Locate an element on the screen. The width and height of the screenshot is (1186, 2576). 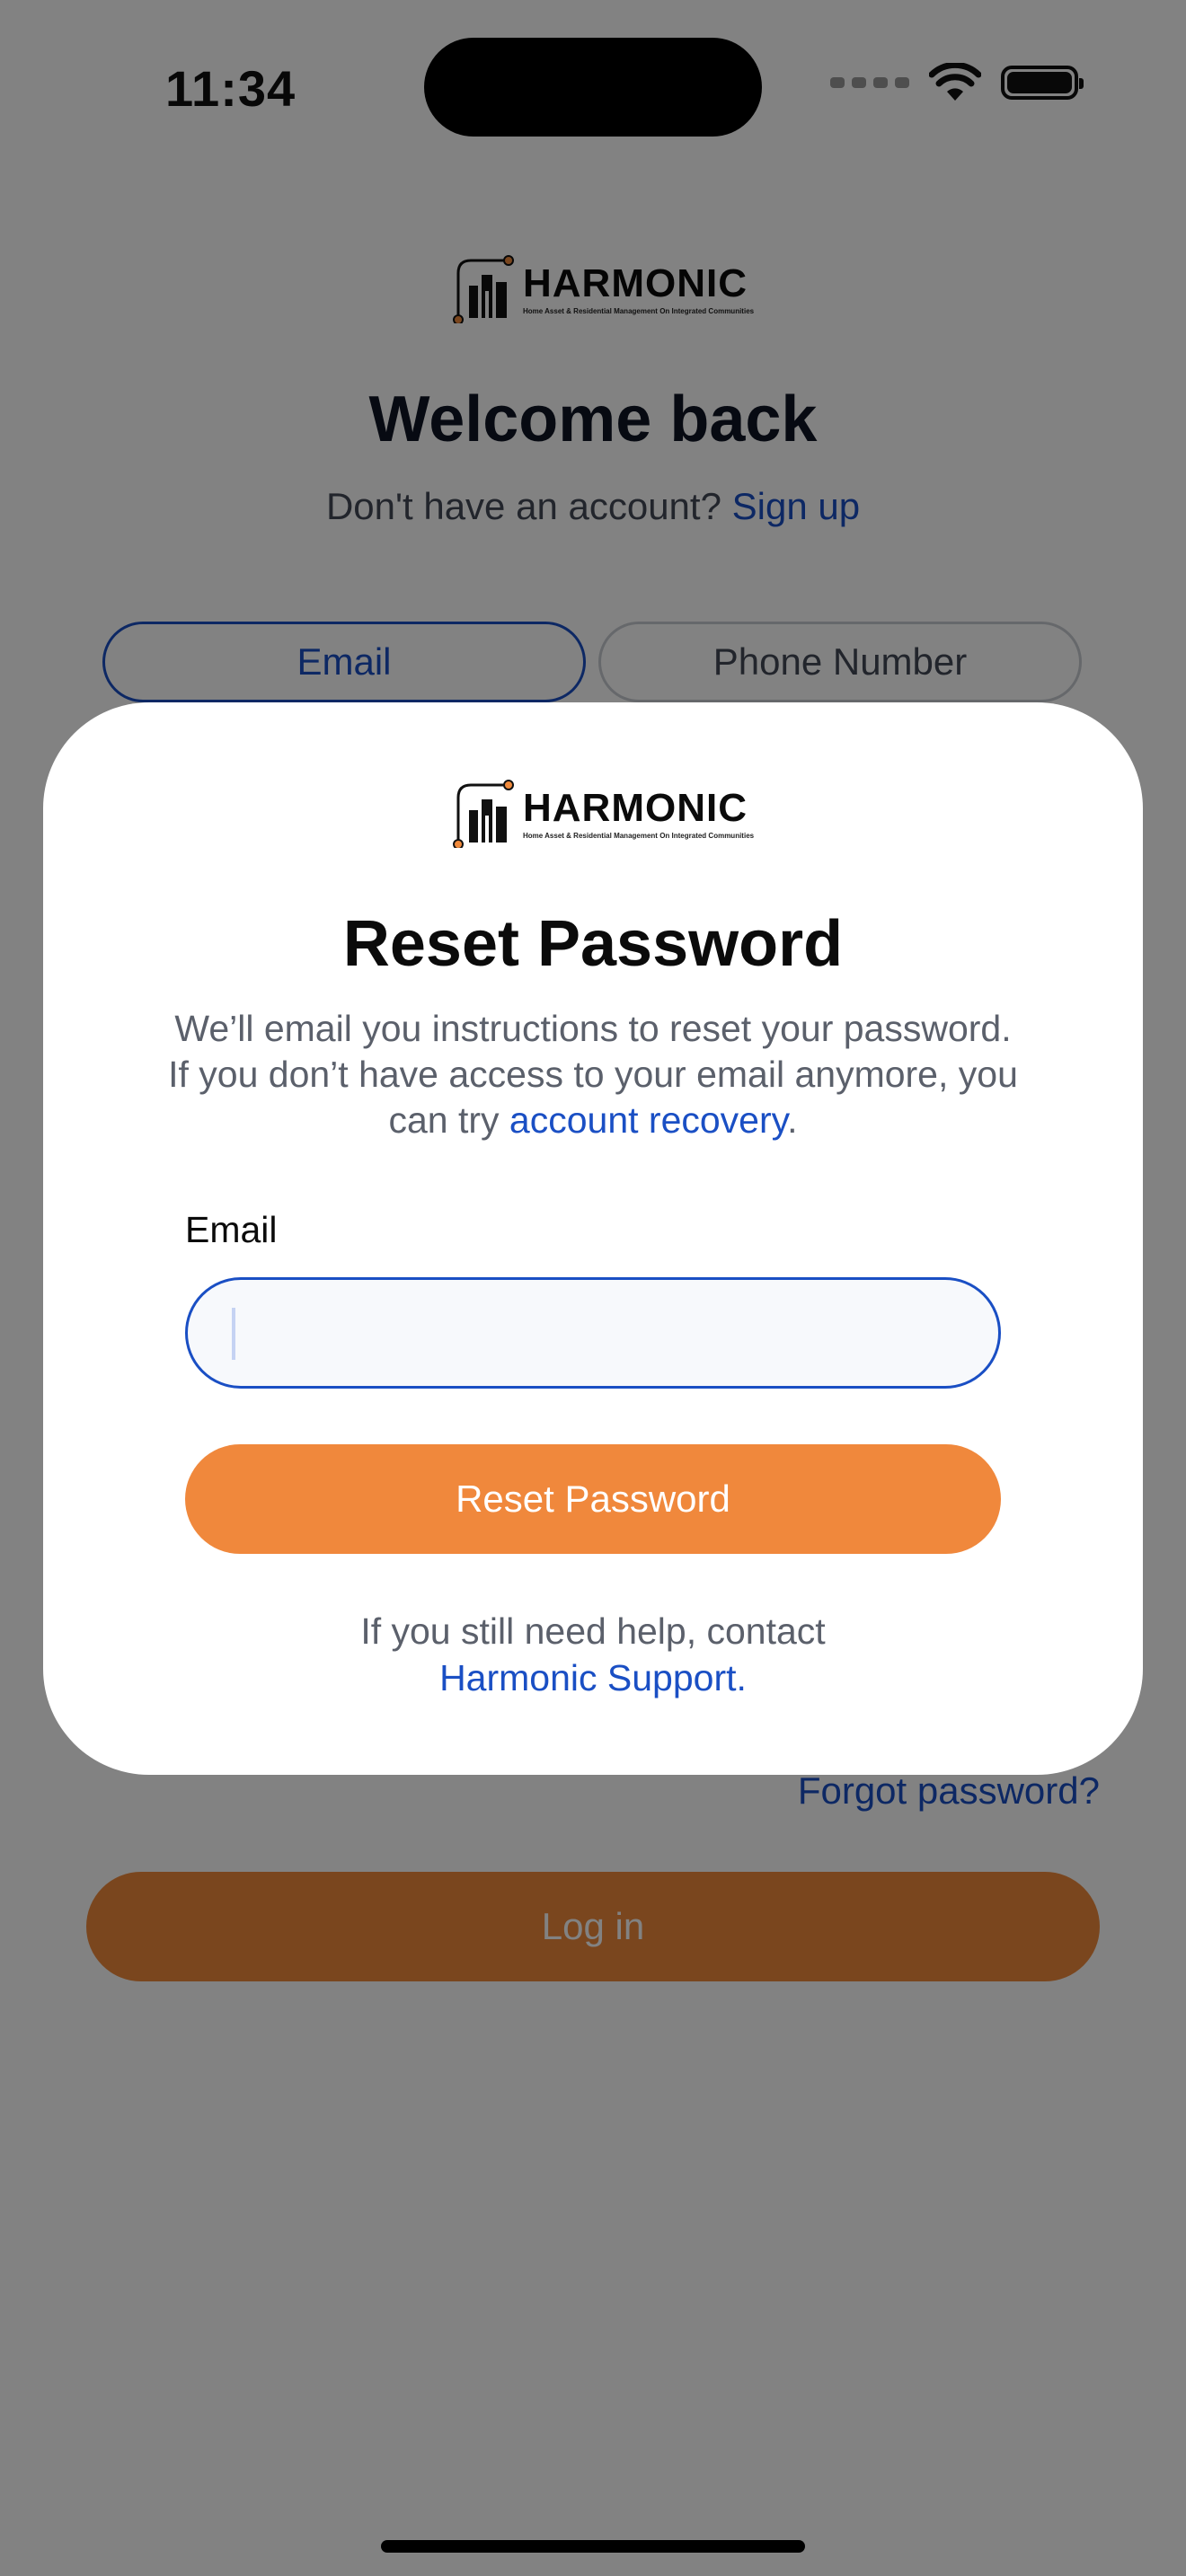
modal-title: Reset Password is located at coordinates (593, 944).